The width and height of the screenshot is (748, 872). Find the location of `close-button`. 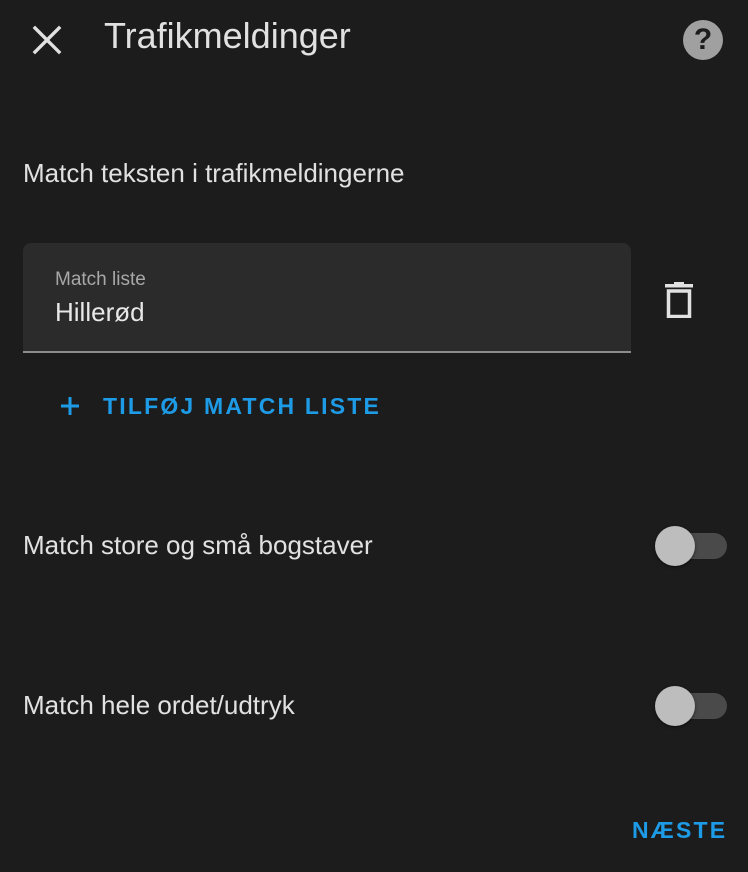

close-button is located at coordinates (47, 40).